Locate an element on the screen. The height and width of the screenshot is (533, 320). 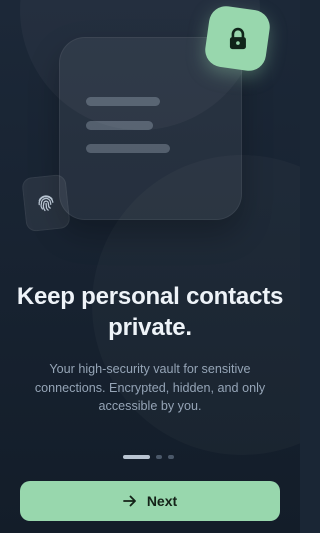
fingerprint-icon is located at coordinates (46, 203).